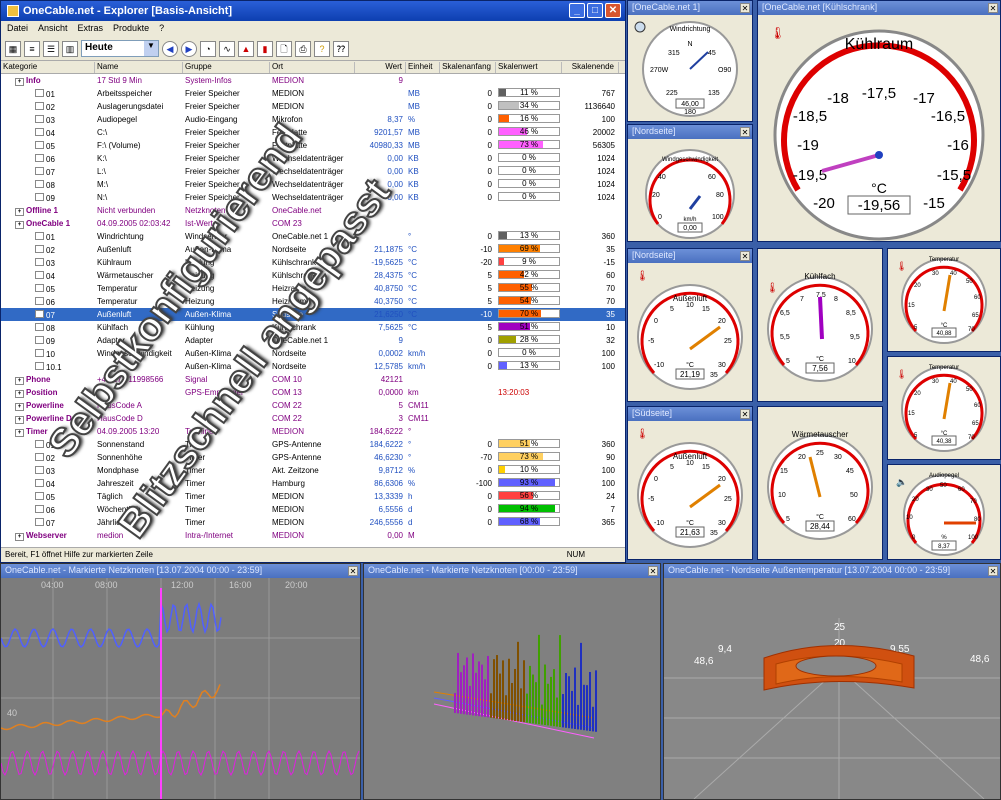 This screenshot has height=800, width=1001. What do you see at coordinates (139, 67) in the screenshot?
I see `col-name: Name` at bounding box center [139, 67].